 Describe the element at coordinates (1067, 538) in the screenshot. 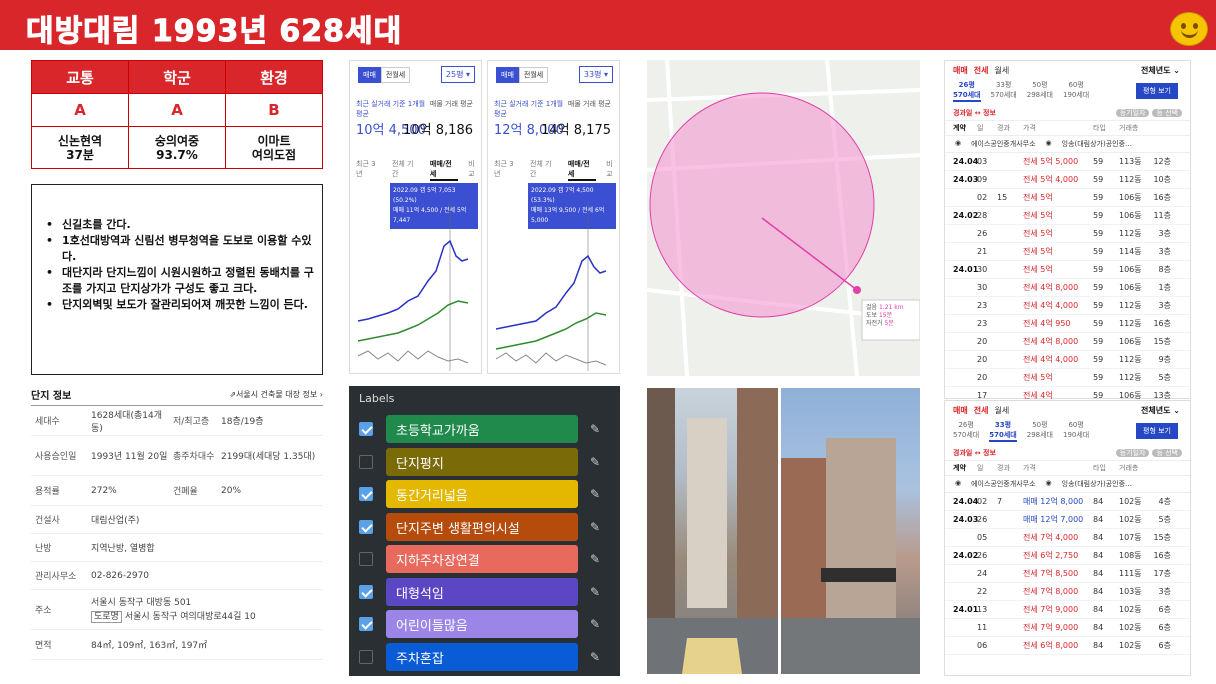

I see `tx-row: 05 전세 7억 4,000 84 107동 15층` at that location.